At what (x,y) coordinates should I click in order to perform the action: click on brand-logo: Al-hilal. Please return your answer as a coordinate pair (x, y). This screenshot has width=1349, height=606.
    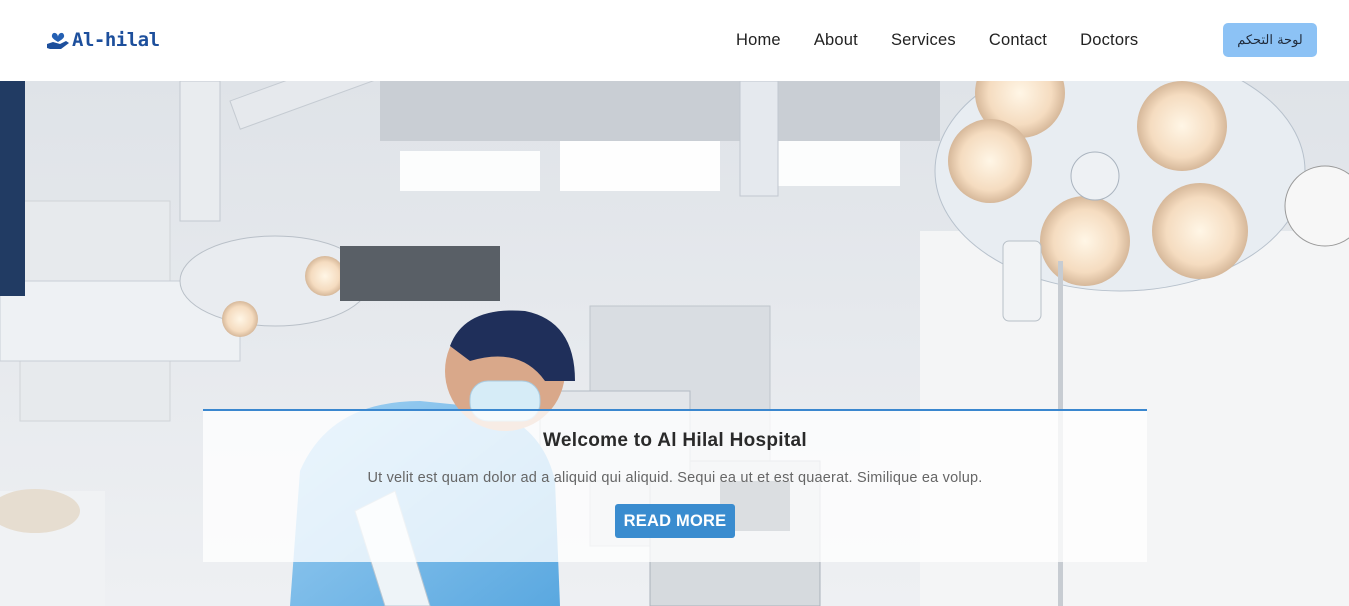
    Looking at the image, I should click on (102, 40).